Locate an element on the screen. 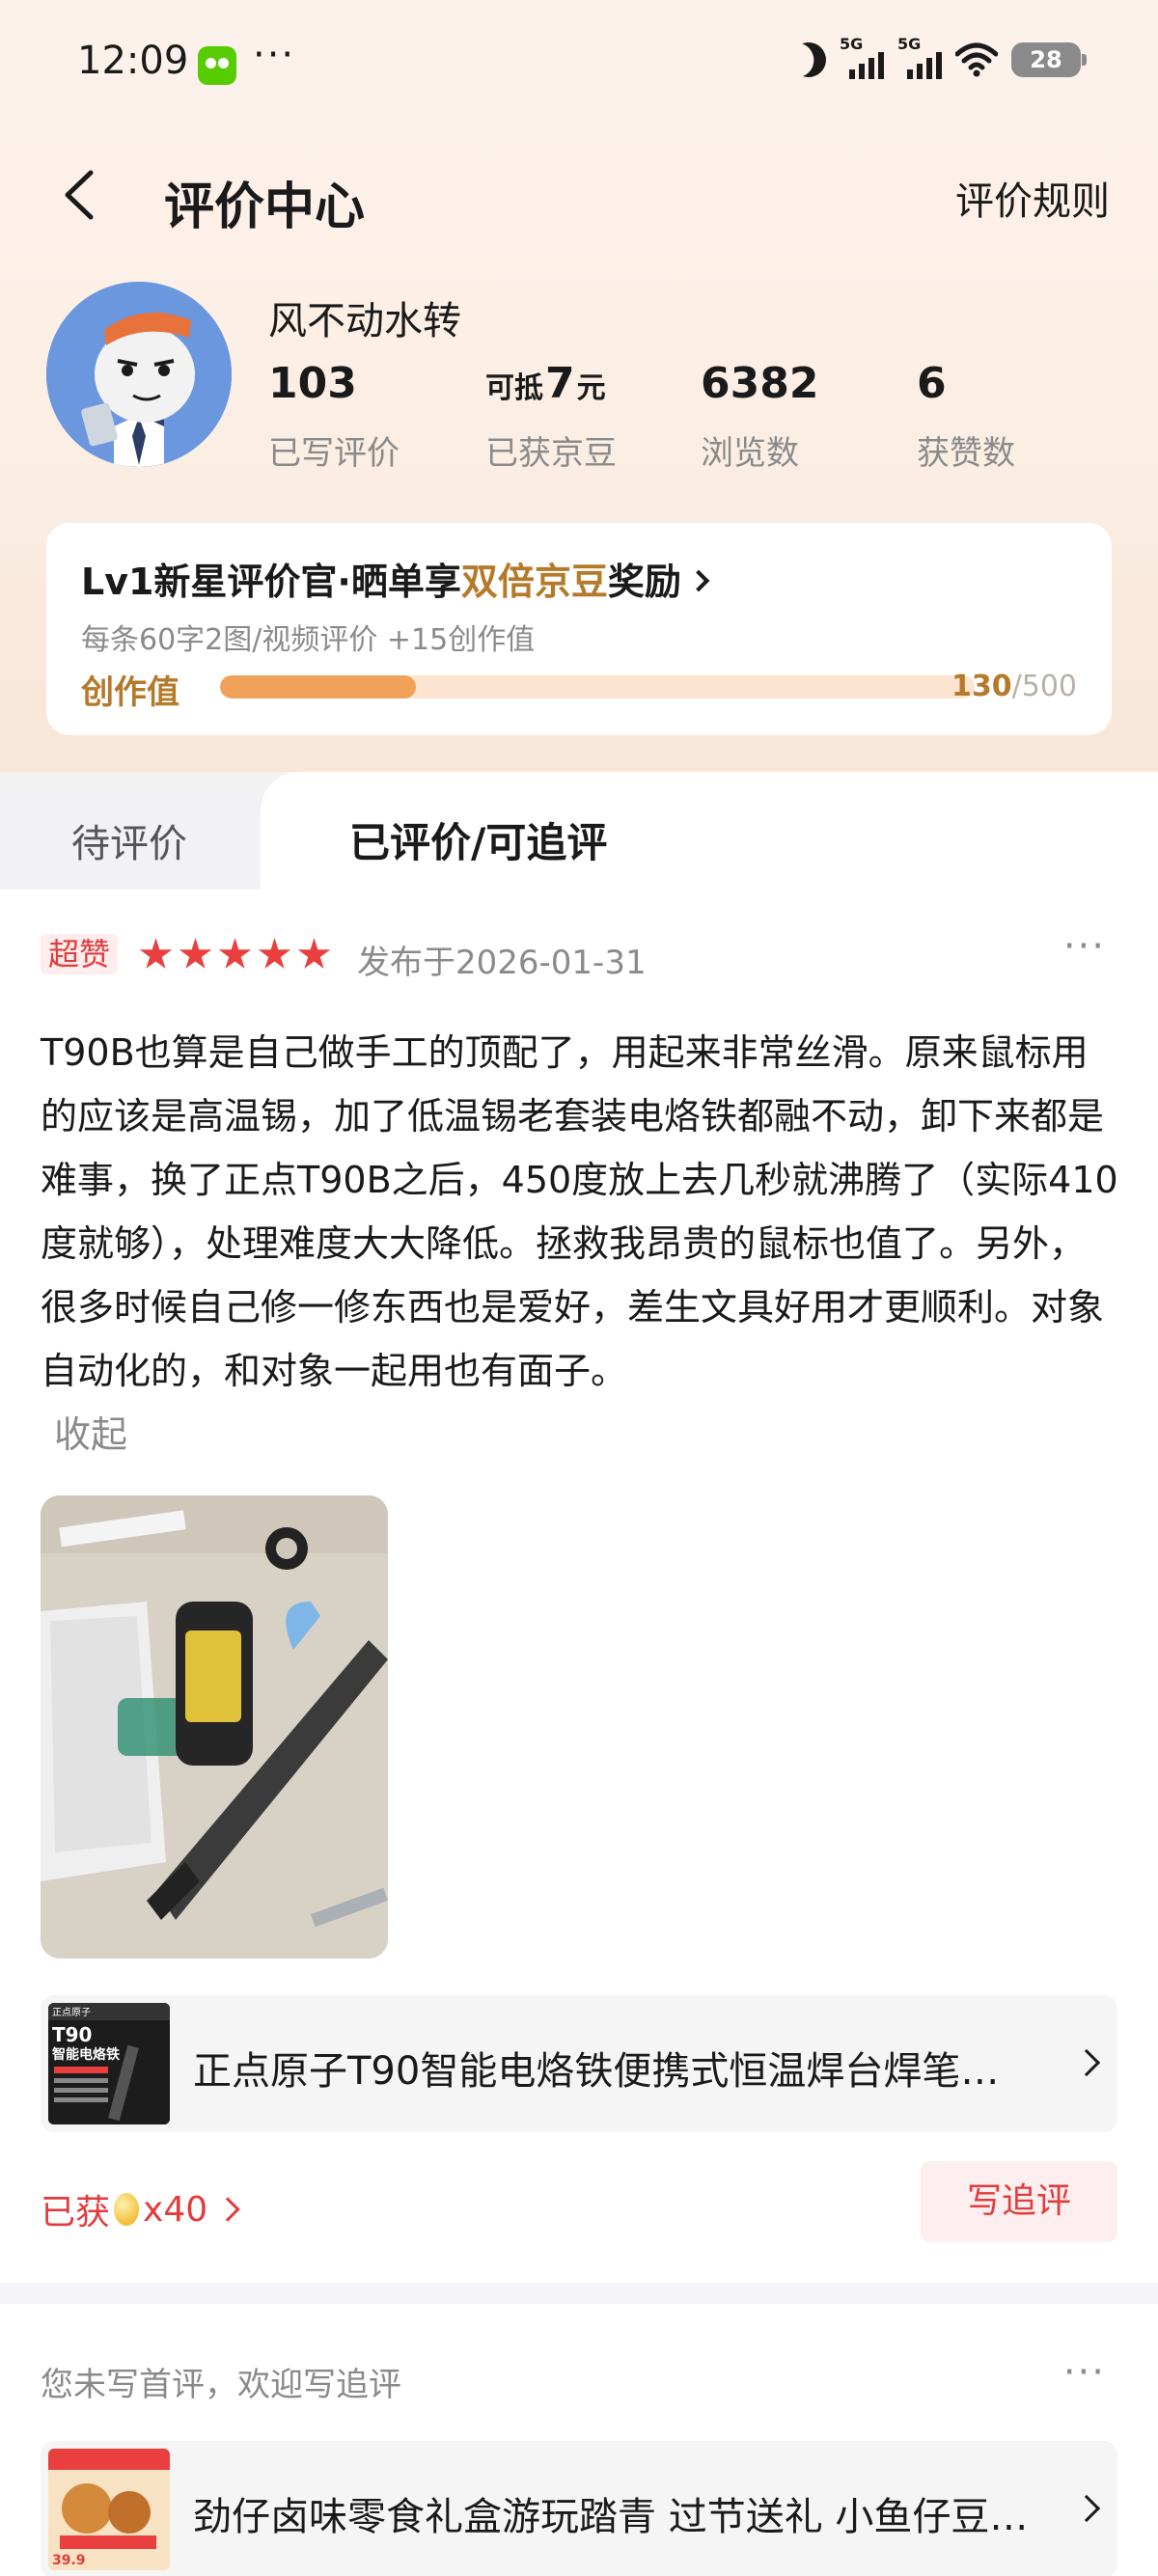 The width and height of the screenshot is (1158, 2576). product-thumbnail: 正点原子 T90 智能电烙铁 is located at coordinates (109, 2064).